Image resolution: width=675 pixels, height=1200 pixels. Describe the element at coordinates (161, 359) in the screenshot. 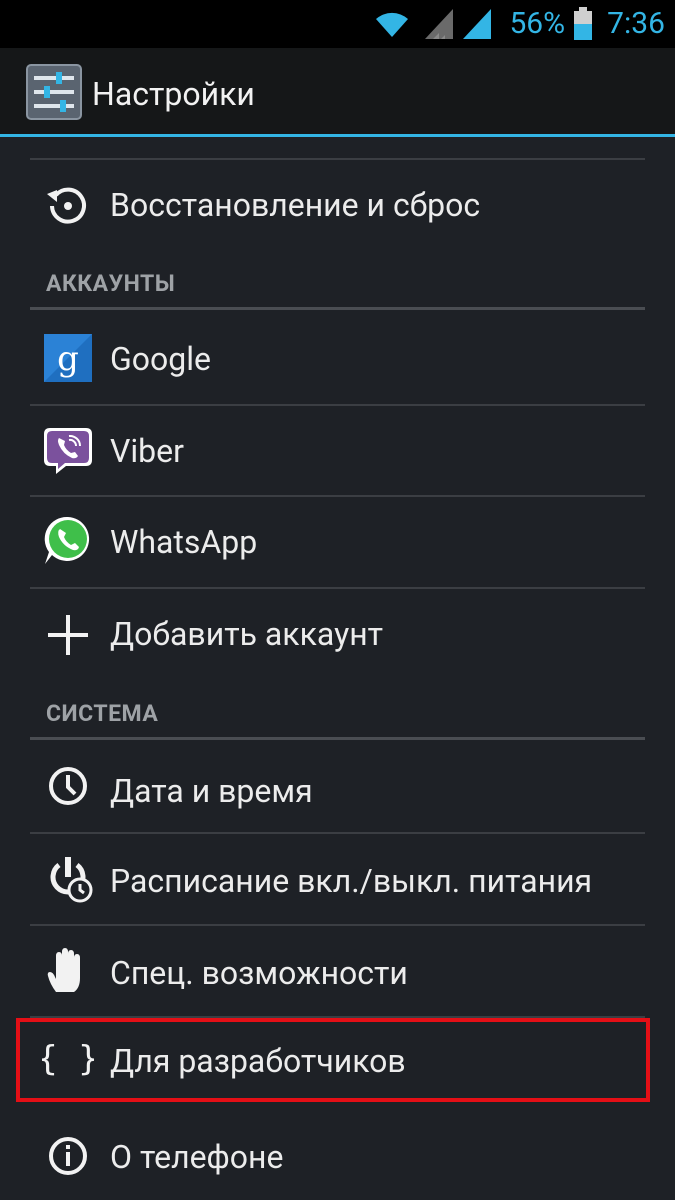

I see `item-label: Google` at that location.